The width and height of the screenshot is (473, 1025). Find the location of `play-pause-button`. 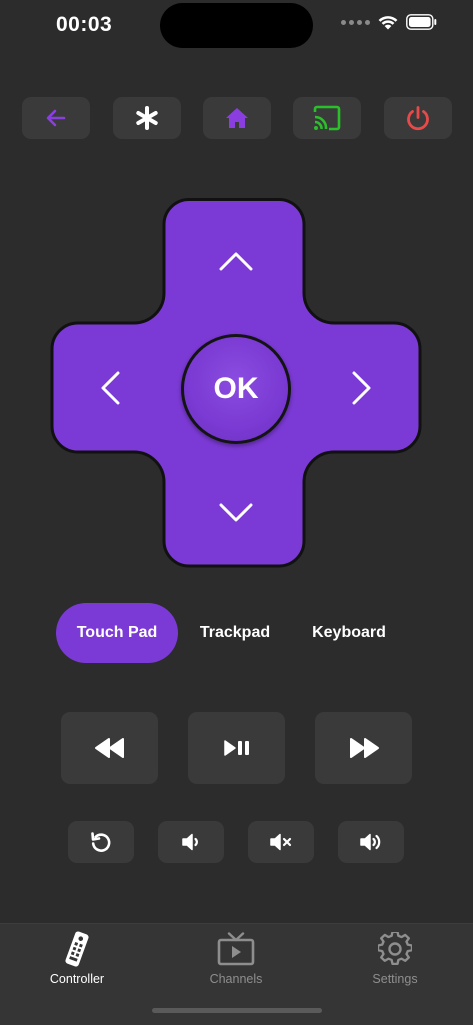

play-pause-button is located at coordinates (236, 748).